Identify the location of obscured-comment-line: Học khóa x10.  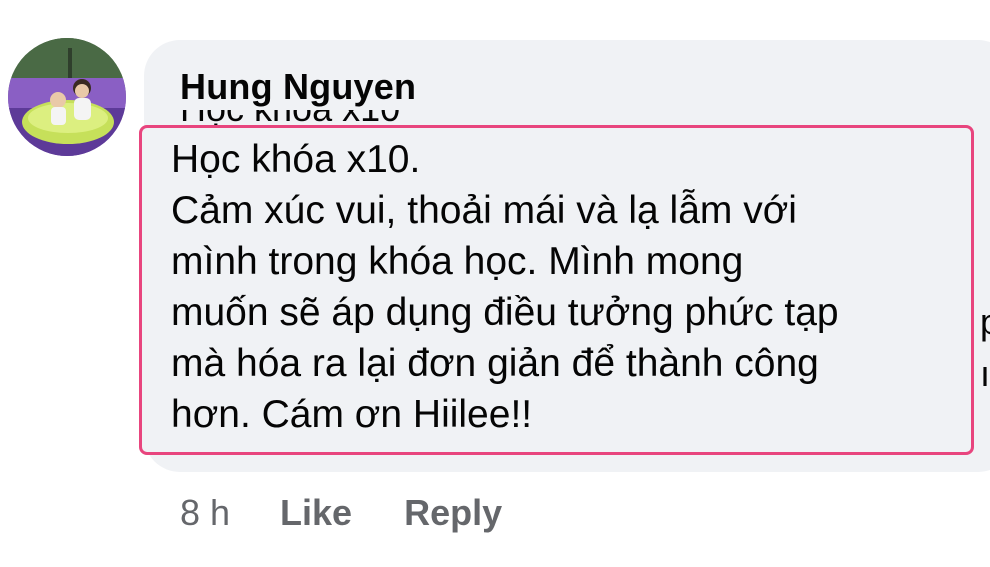
(330, 118).